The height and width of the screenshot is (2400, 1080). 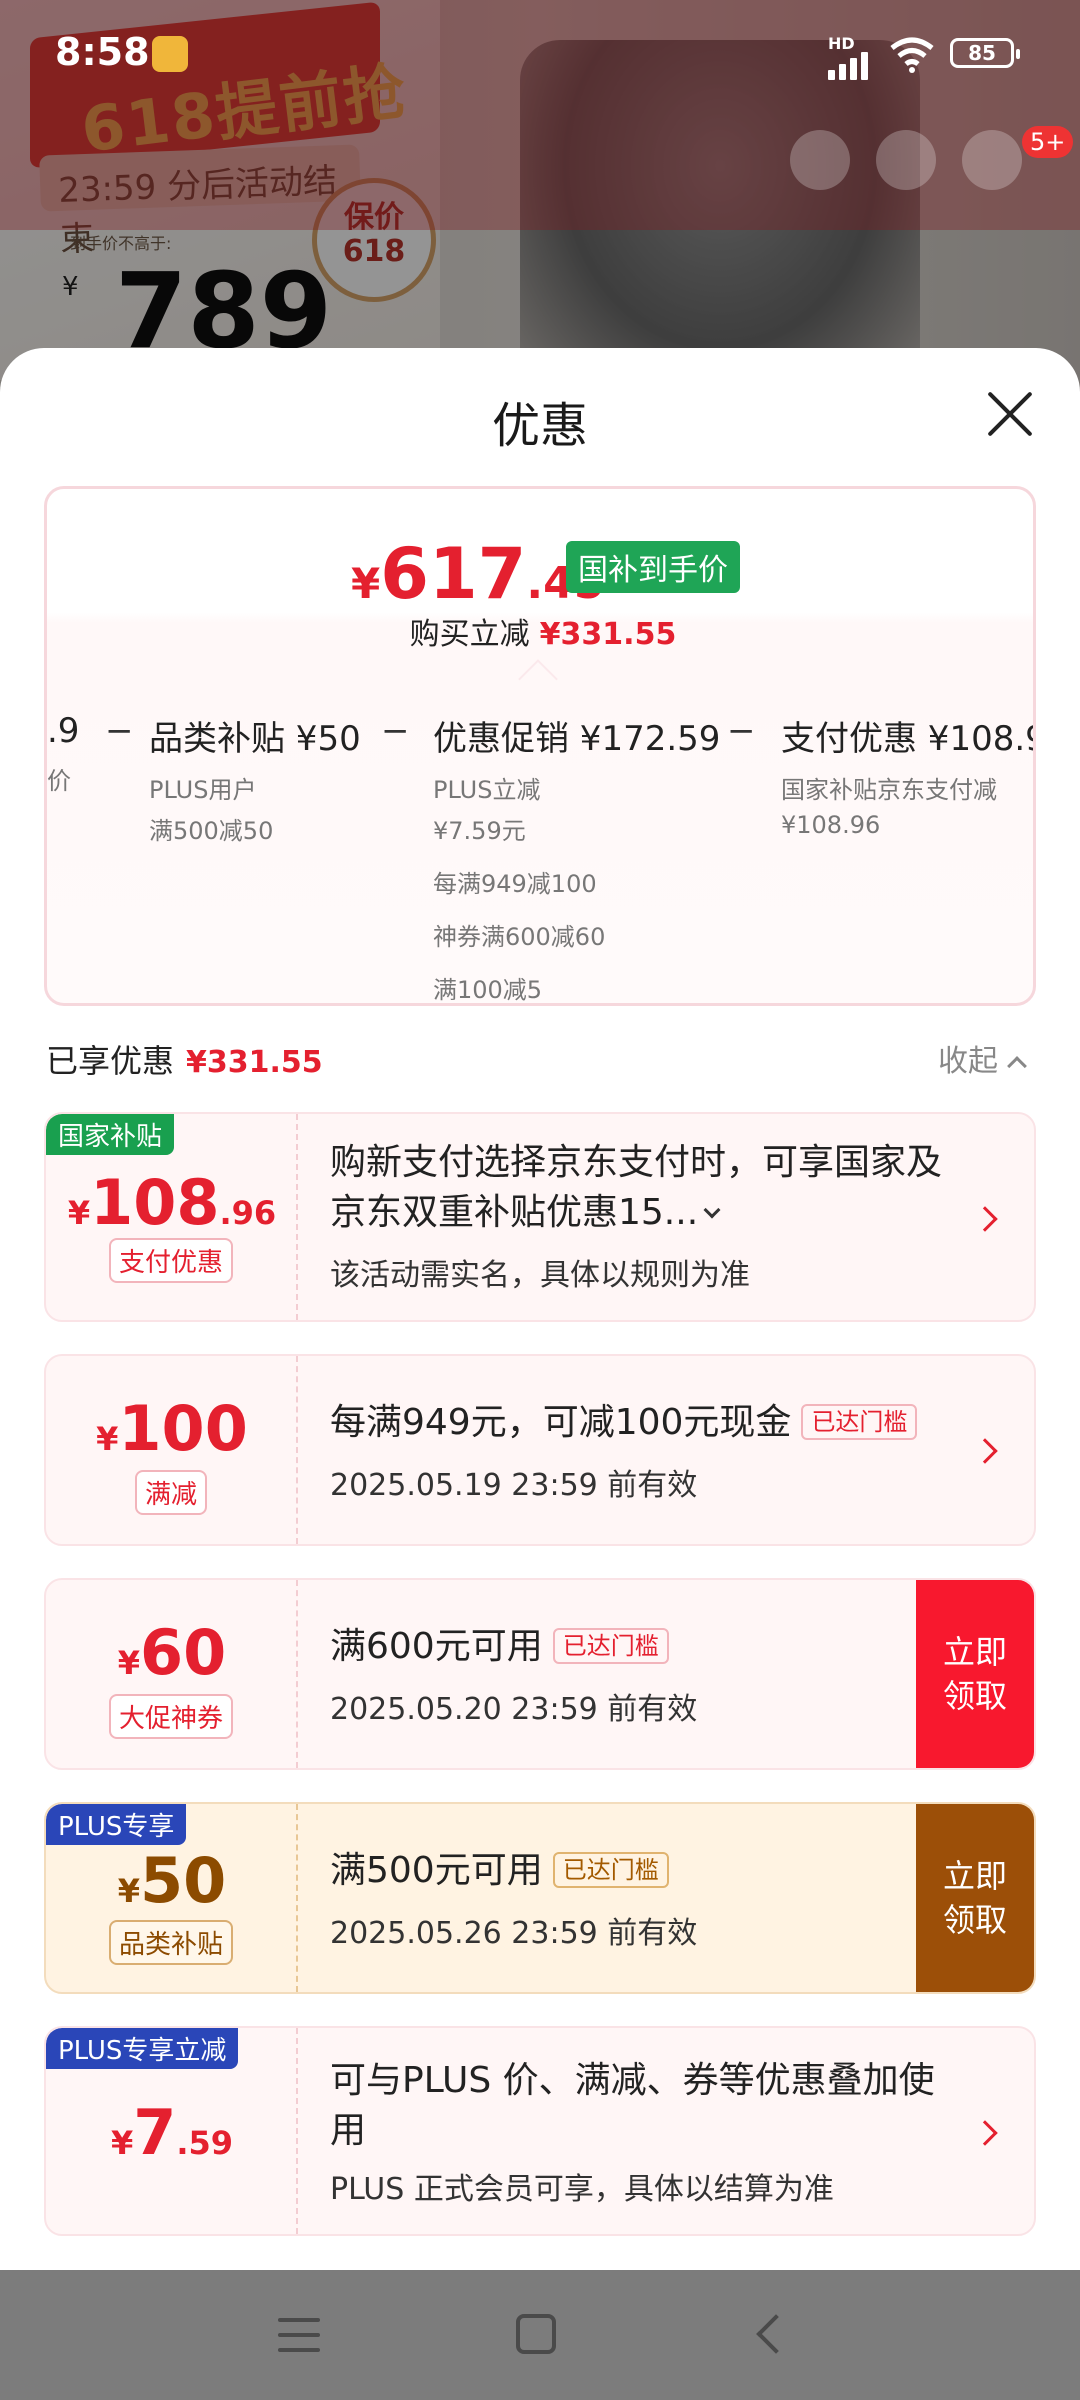 What do you see at coordinates (514, 1933) in the screenshot?
I see `coupon-expiry: 2025.05.26 23:59 前有效` at bounding box center [514, 1933].